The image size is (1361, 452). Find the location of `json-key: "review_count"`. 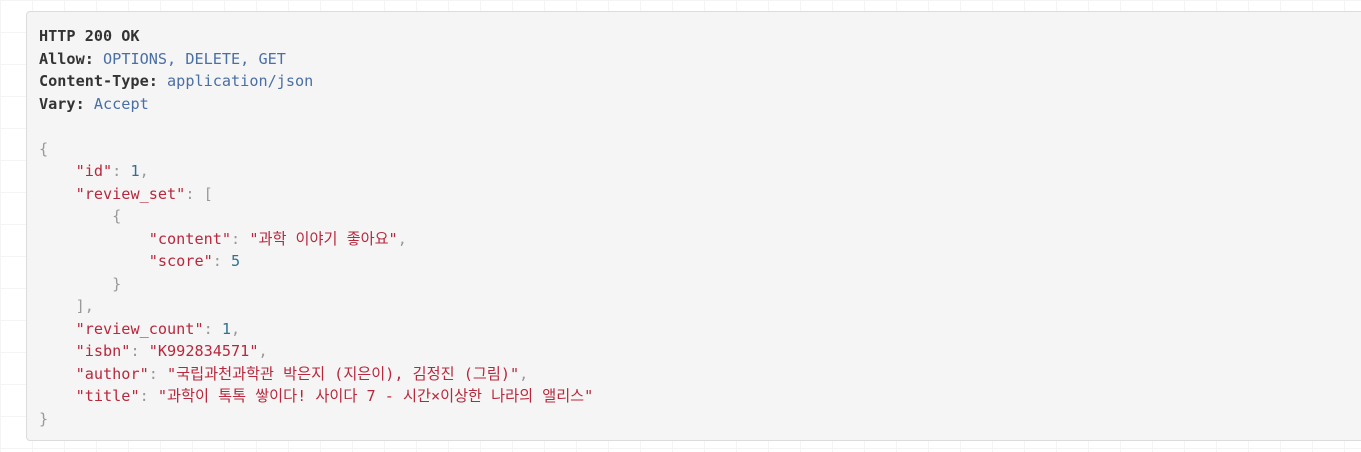

json-key: "review_count" is located at coordinates (139, 328).